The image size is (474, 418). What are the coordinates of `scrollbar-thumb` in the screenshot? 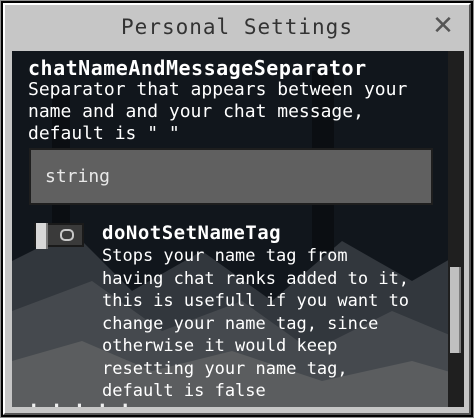 It's located at (455, 310).